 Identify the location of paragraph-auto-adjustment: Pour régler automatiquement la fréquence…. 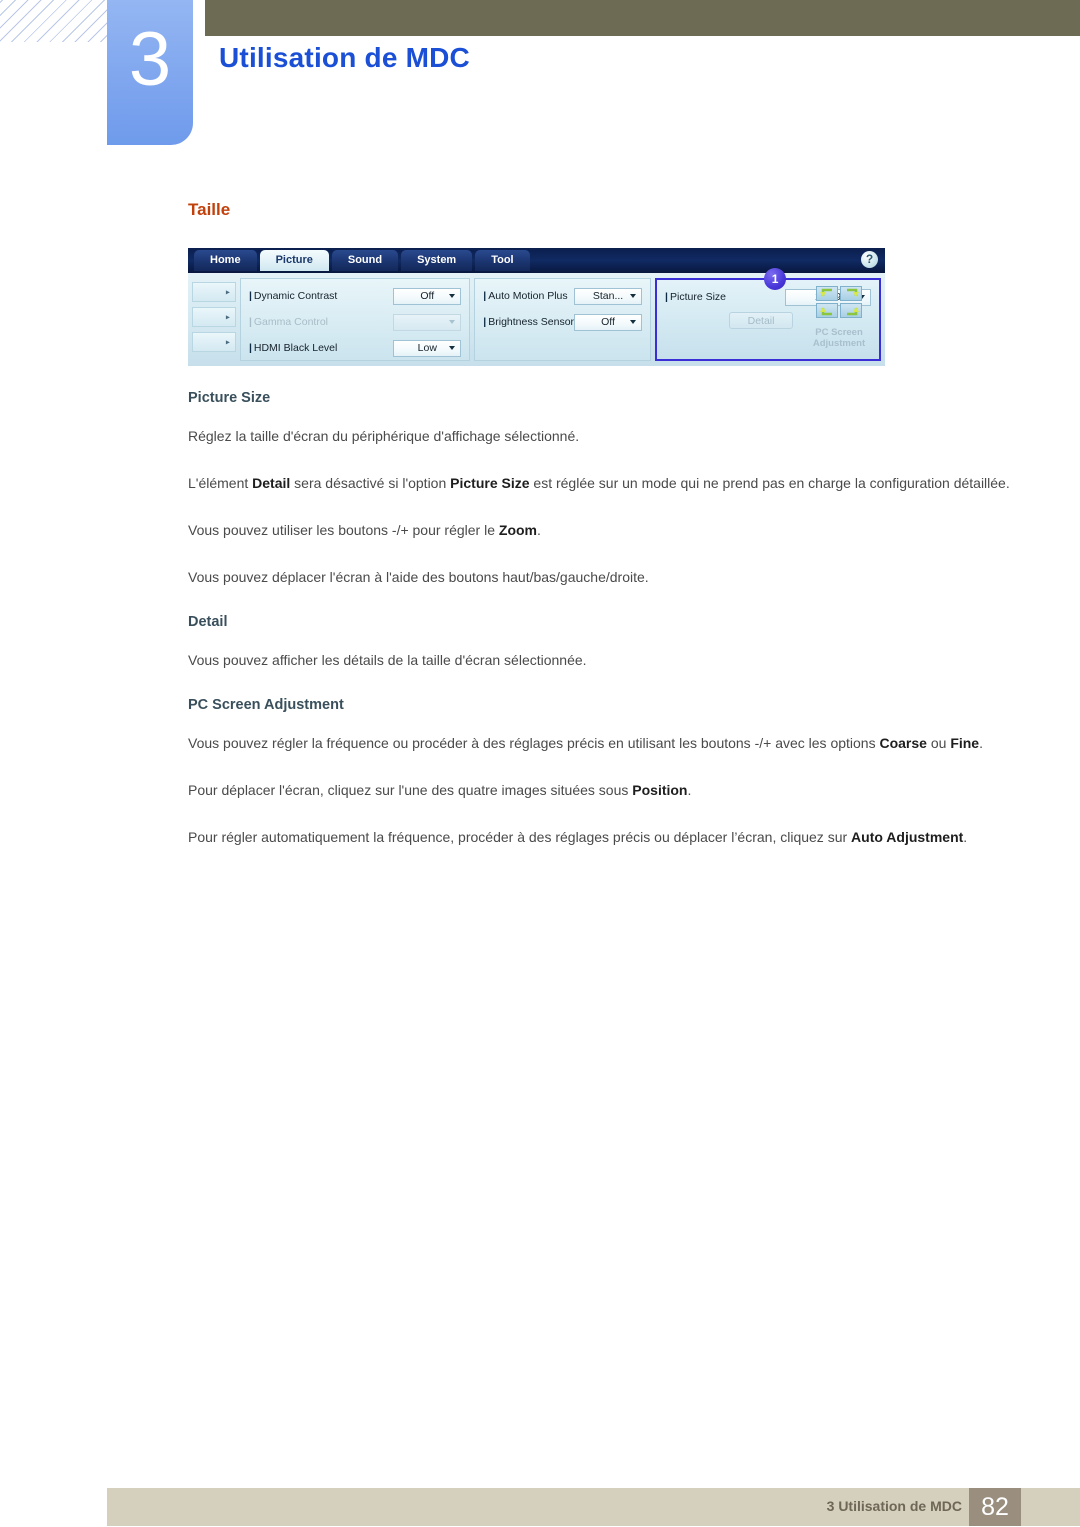
(603, 837).